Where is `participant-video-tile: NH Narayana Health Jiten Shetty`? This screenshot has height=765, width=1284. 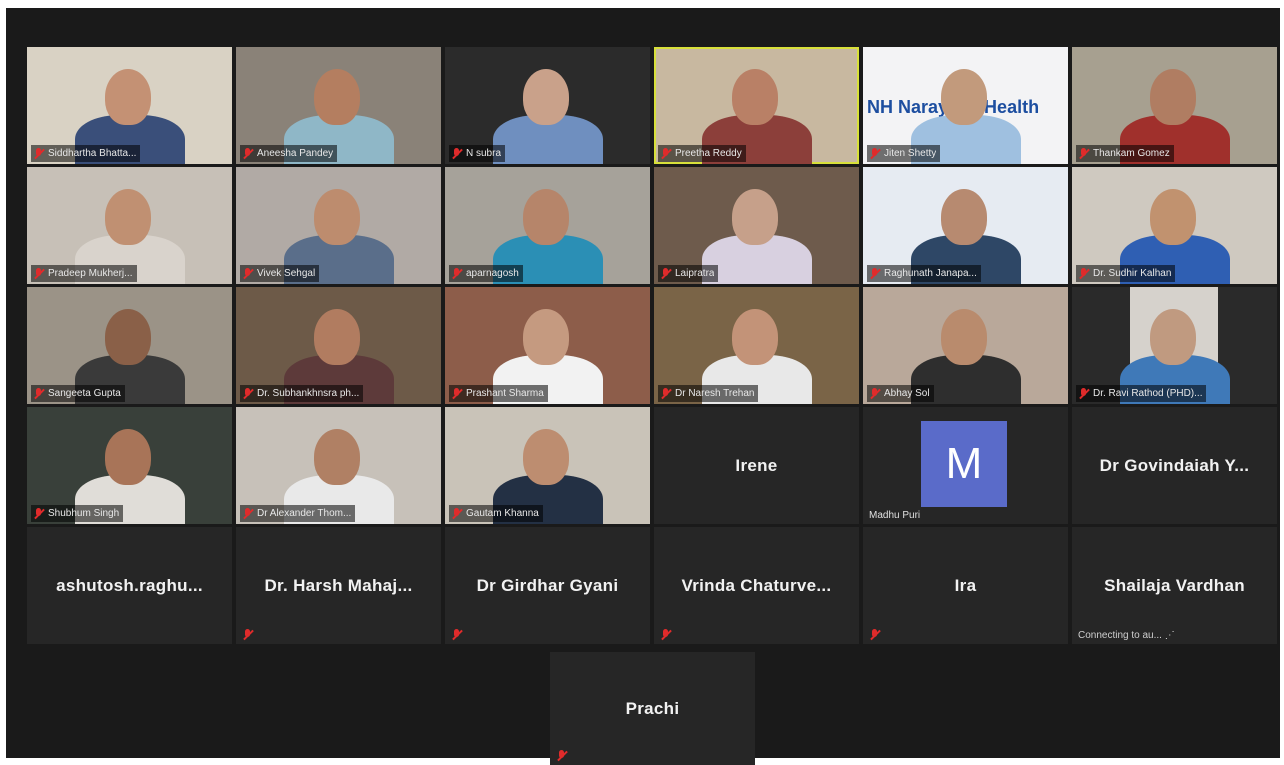 participant-video-tile: NH Narayana Health Jiten Shetty is located at coordinates (965, 105).